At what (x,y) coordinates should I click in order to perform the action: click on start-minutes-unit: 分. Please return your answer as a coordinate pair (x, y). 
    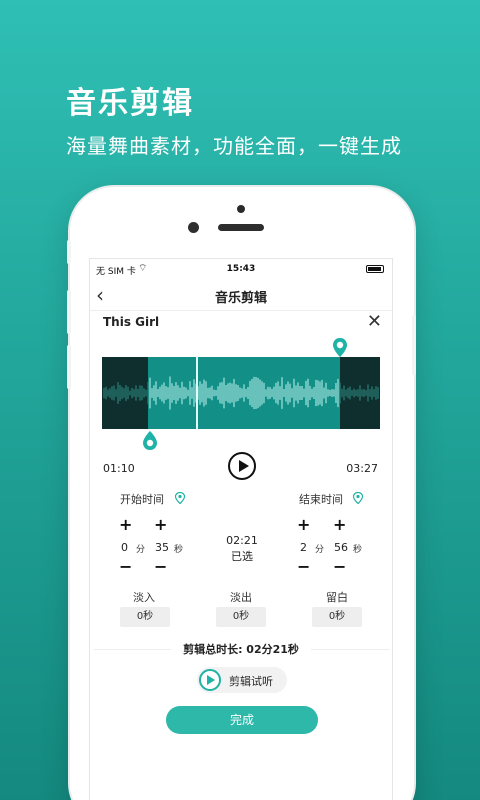
    Looking at the image, I should click on (141, 550).